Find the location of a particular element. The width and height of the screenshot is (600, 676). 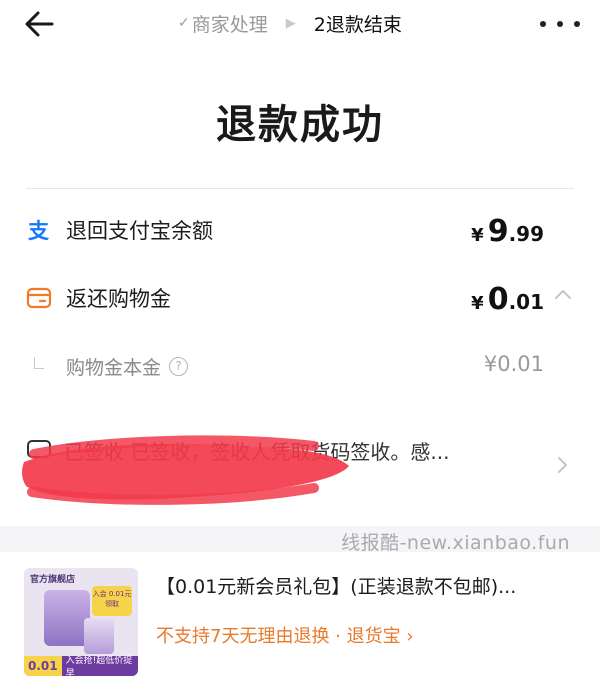

amount-decimal: .01 is located at coordinates (526, 302).